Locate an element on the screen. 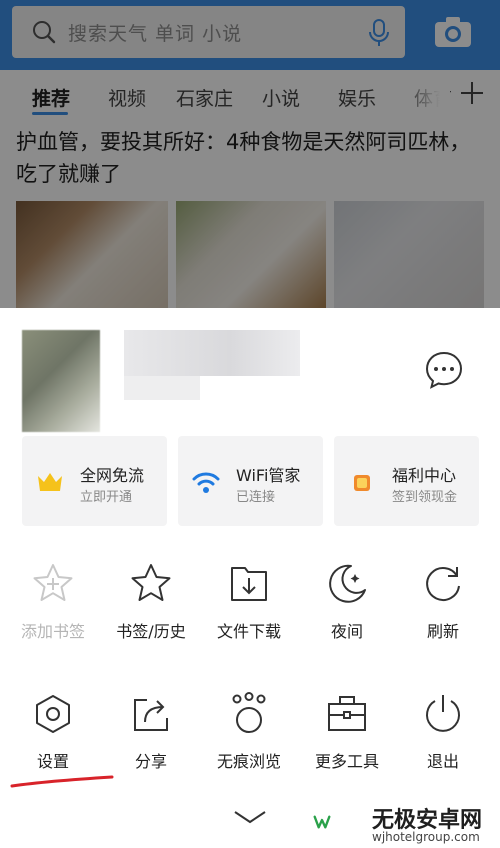 The height and width of the screenshot is (848, 500). incognito-button: 无痕浏览 is located at coordinates (249, 732).